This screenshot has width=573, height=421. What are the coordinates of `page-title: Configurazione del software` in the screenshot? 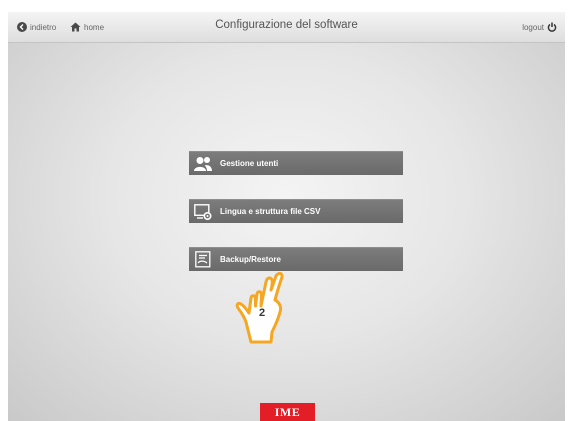 It's located at (286, 25).